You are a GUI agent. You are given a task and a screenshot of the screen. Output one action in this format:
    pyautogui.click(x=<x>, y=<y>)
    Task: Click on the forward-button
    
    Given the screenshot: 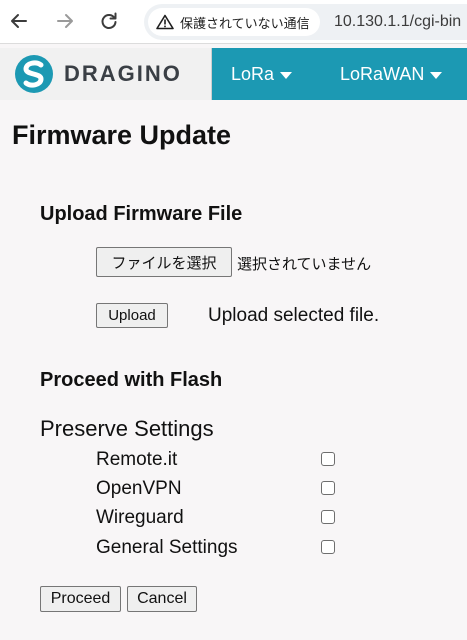 What is the action you would take?
    pyautogui.click(x=65, y=21)
    